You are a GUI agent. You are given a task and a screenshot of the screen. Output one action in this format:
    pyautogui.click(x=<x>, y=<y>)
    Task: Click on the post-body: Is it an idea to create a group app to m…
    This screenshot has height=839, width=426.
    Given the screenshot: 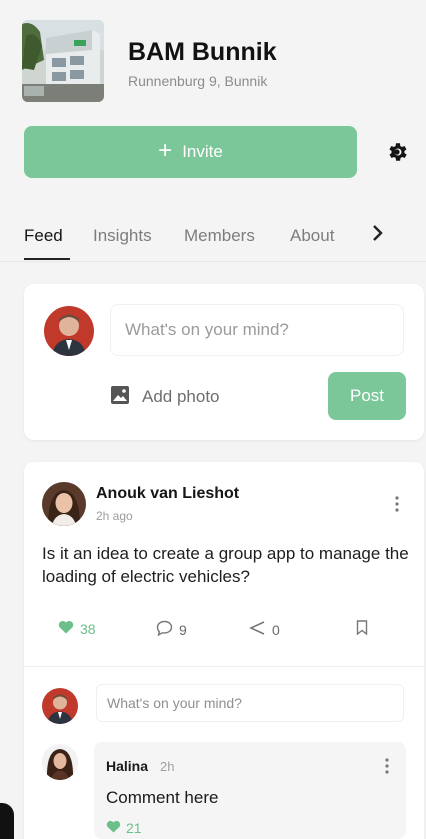 What is the action you would take?
    pyautogui.click(x=225, y=565)
    